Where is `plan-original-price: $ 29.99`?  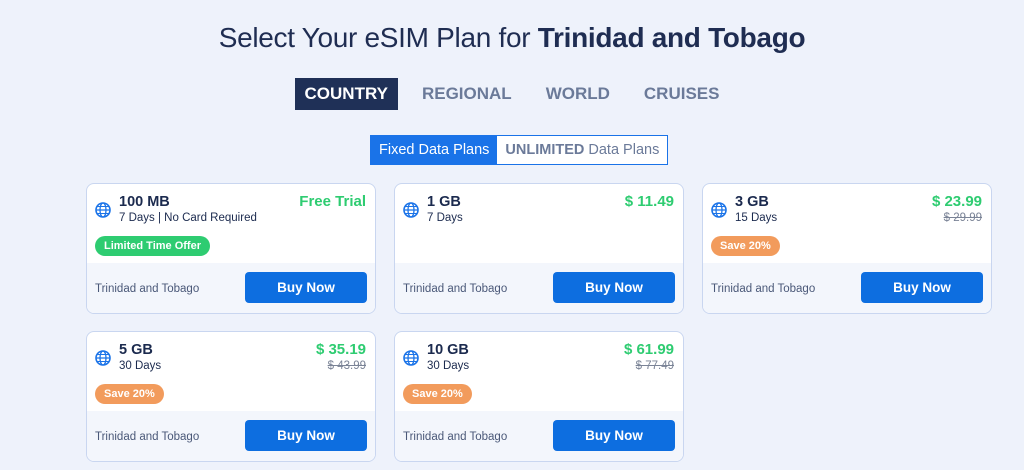 plan-original-price: $ 29.99 is located at coordinates (962, 218).